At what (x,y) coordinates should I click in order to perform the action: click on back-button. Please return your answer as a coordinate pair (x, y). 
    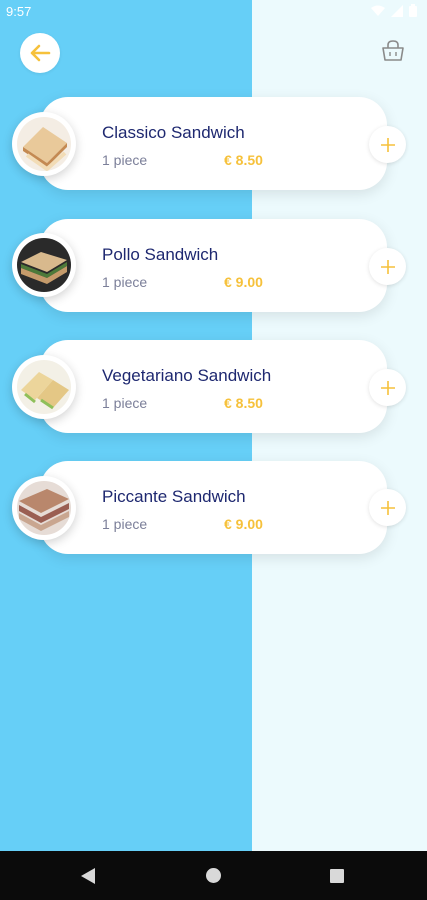
    Looking at the image, I should click on (40, 53).